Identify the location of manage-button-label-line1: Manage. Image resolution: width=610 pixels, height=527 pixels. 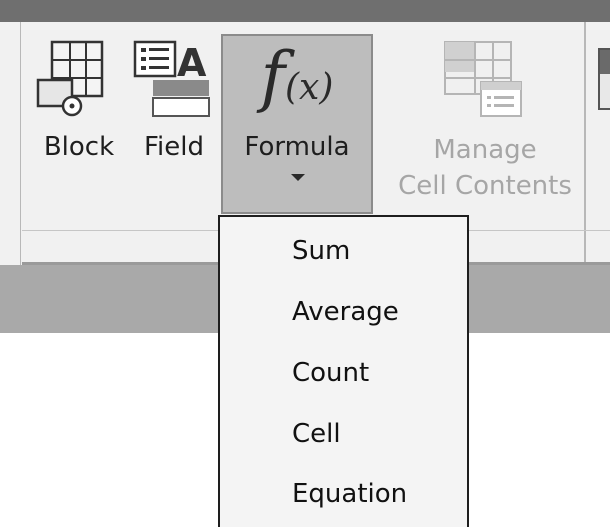
(485, 150).